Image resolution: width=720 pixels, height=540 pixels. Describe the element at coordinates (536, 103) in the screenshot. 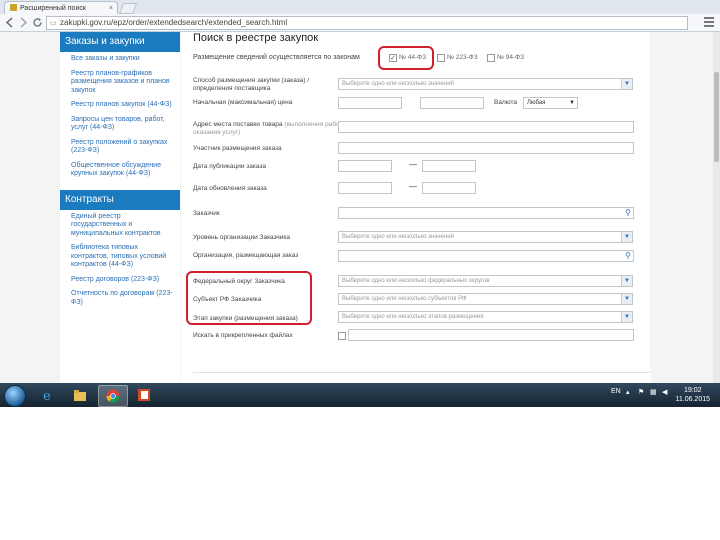

I see `currency-value: Любая` at that location.